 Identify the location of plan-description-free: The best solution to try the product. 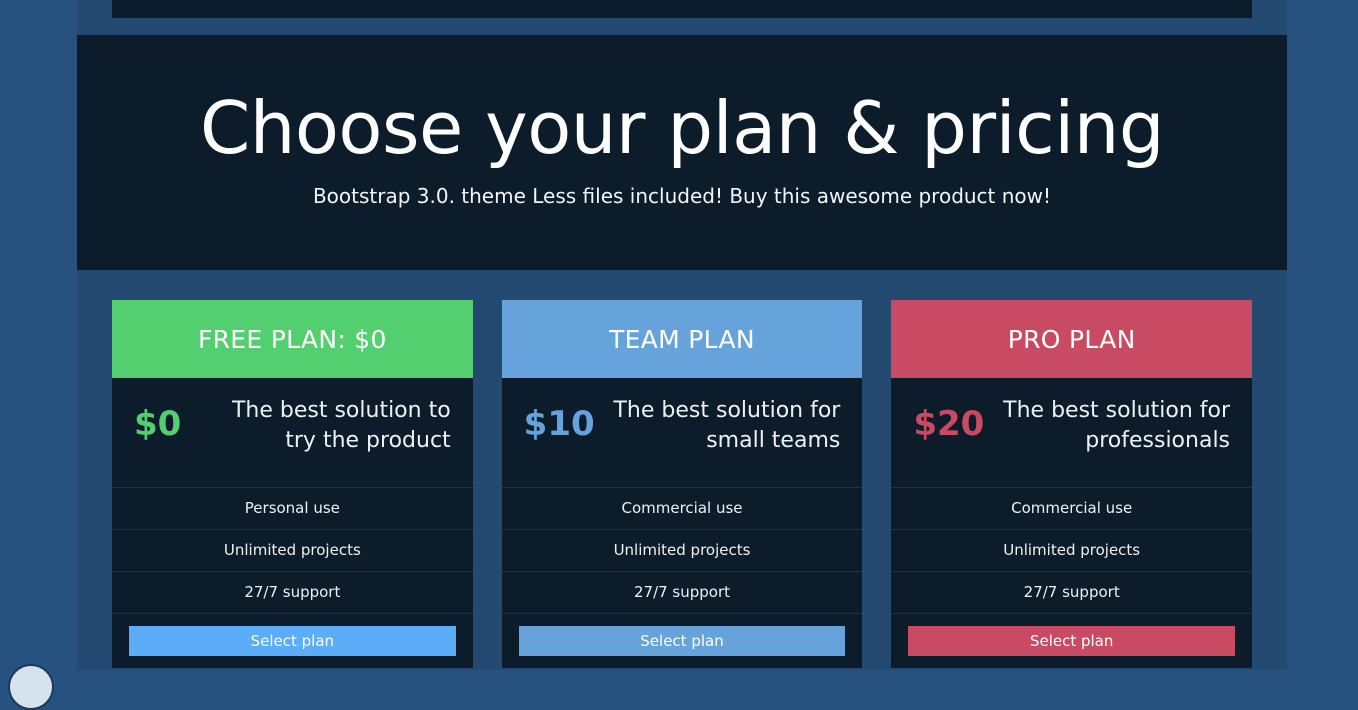
(341, 425).